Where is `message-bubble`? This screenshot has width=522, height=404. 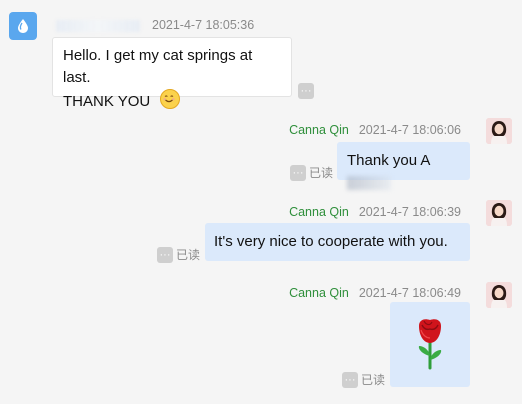 message-bubble is located at coordinates (430, 344).